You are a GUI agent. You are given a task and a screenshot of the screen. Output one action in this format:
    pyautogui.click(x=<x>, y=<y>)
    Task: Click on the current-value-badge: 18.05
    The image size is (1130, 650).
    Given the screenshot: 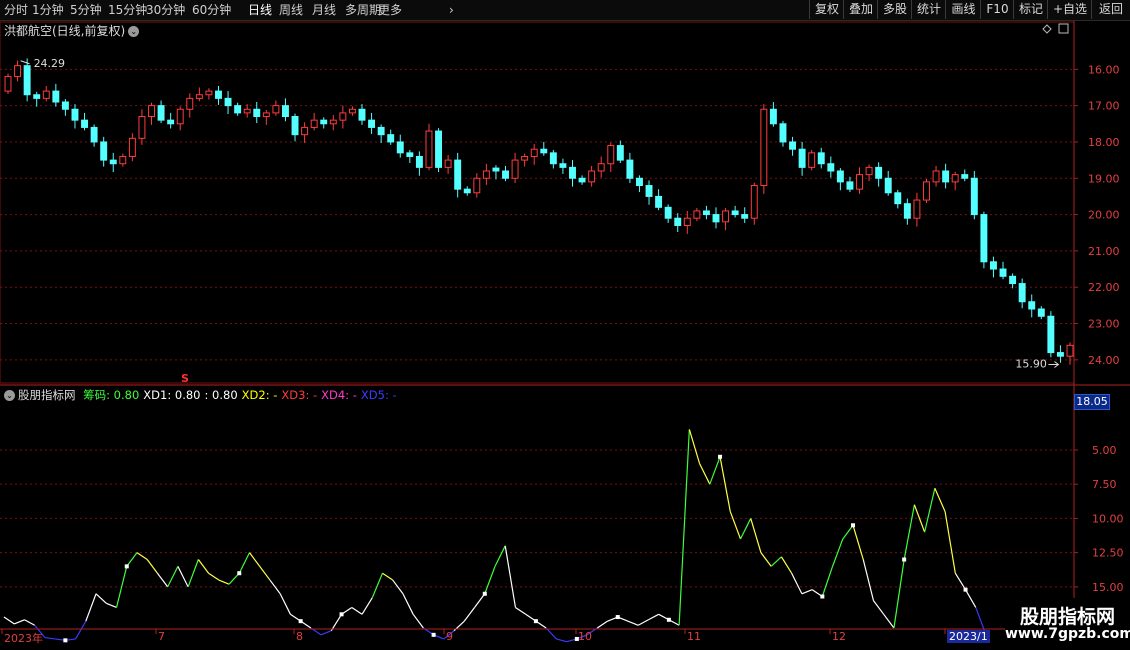 What is the action you would take?
    pyautogui.click(x=1092, y=402)
    